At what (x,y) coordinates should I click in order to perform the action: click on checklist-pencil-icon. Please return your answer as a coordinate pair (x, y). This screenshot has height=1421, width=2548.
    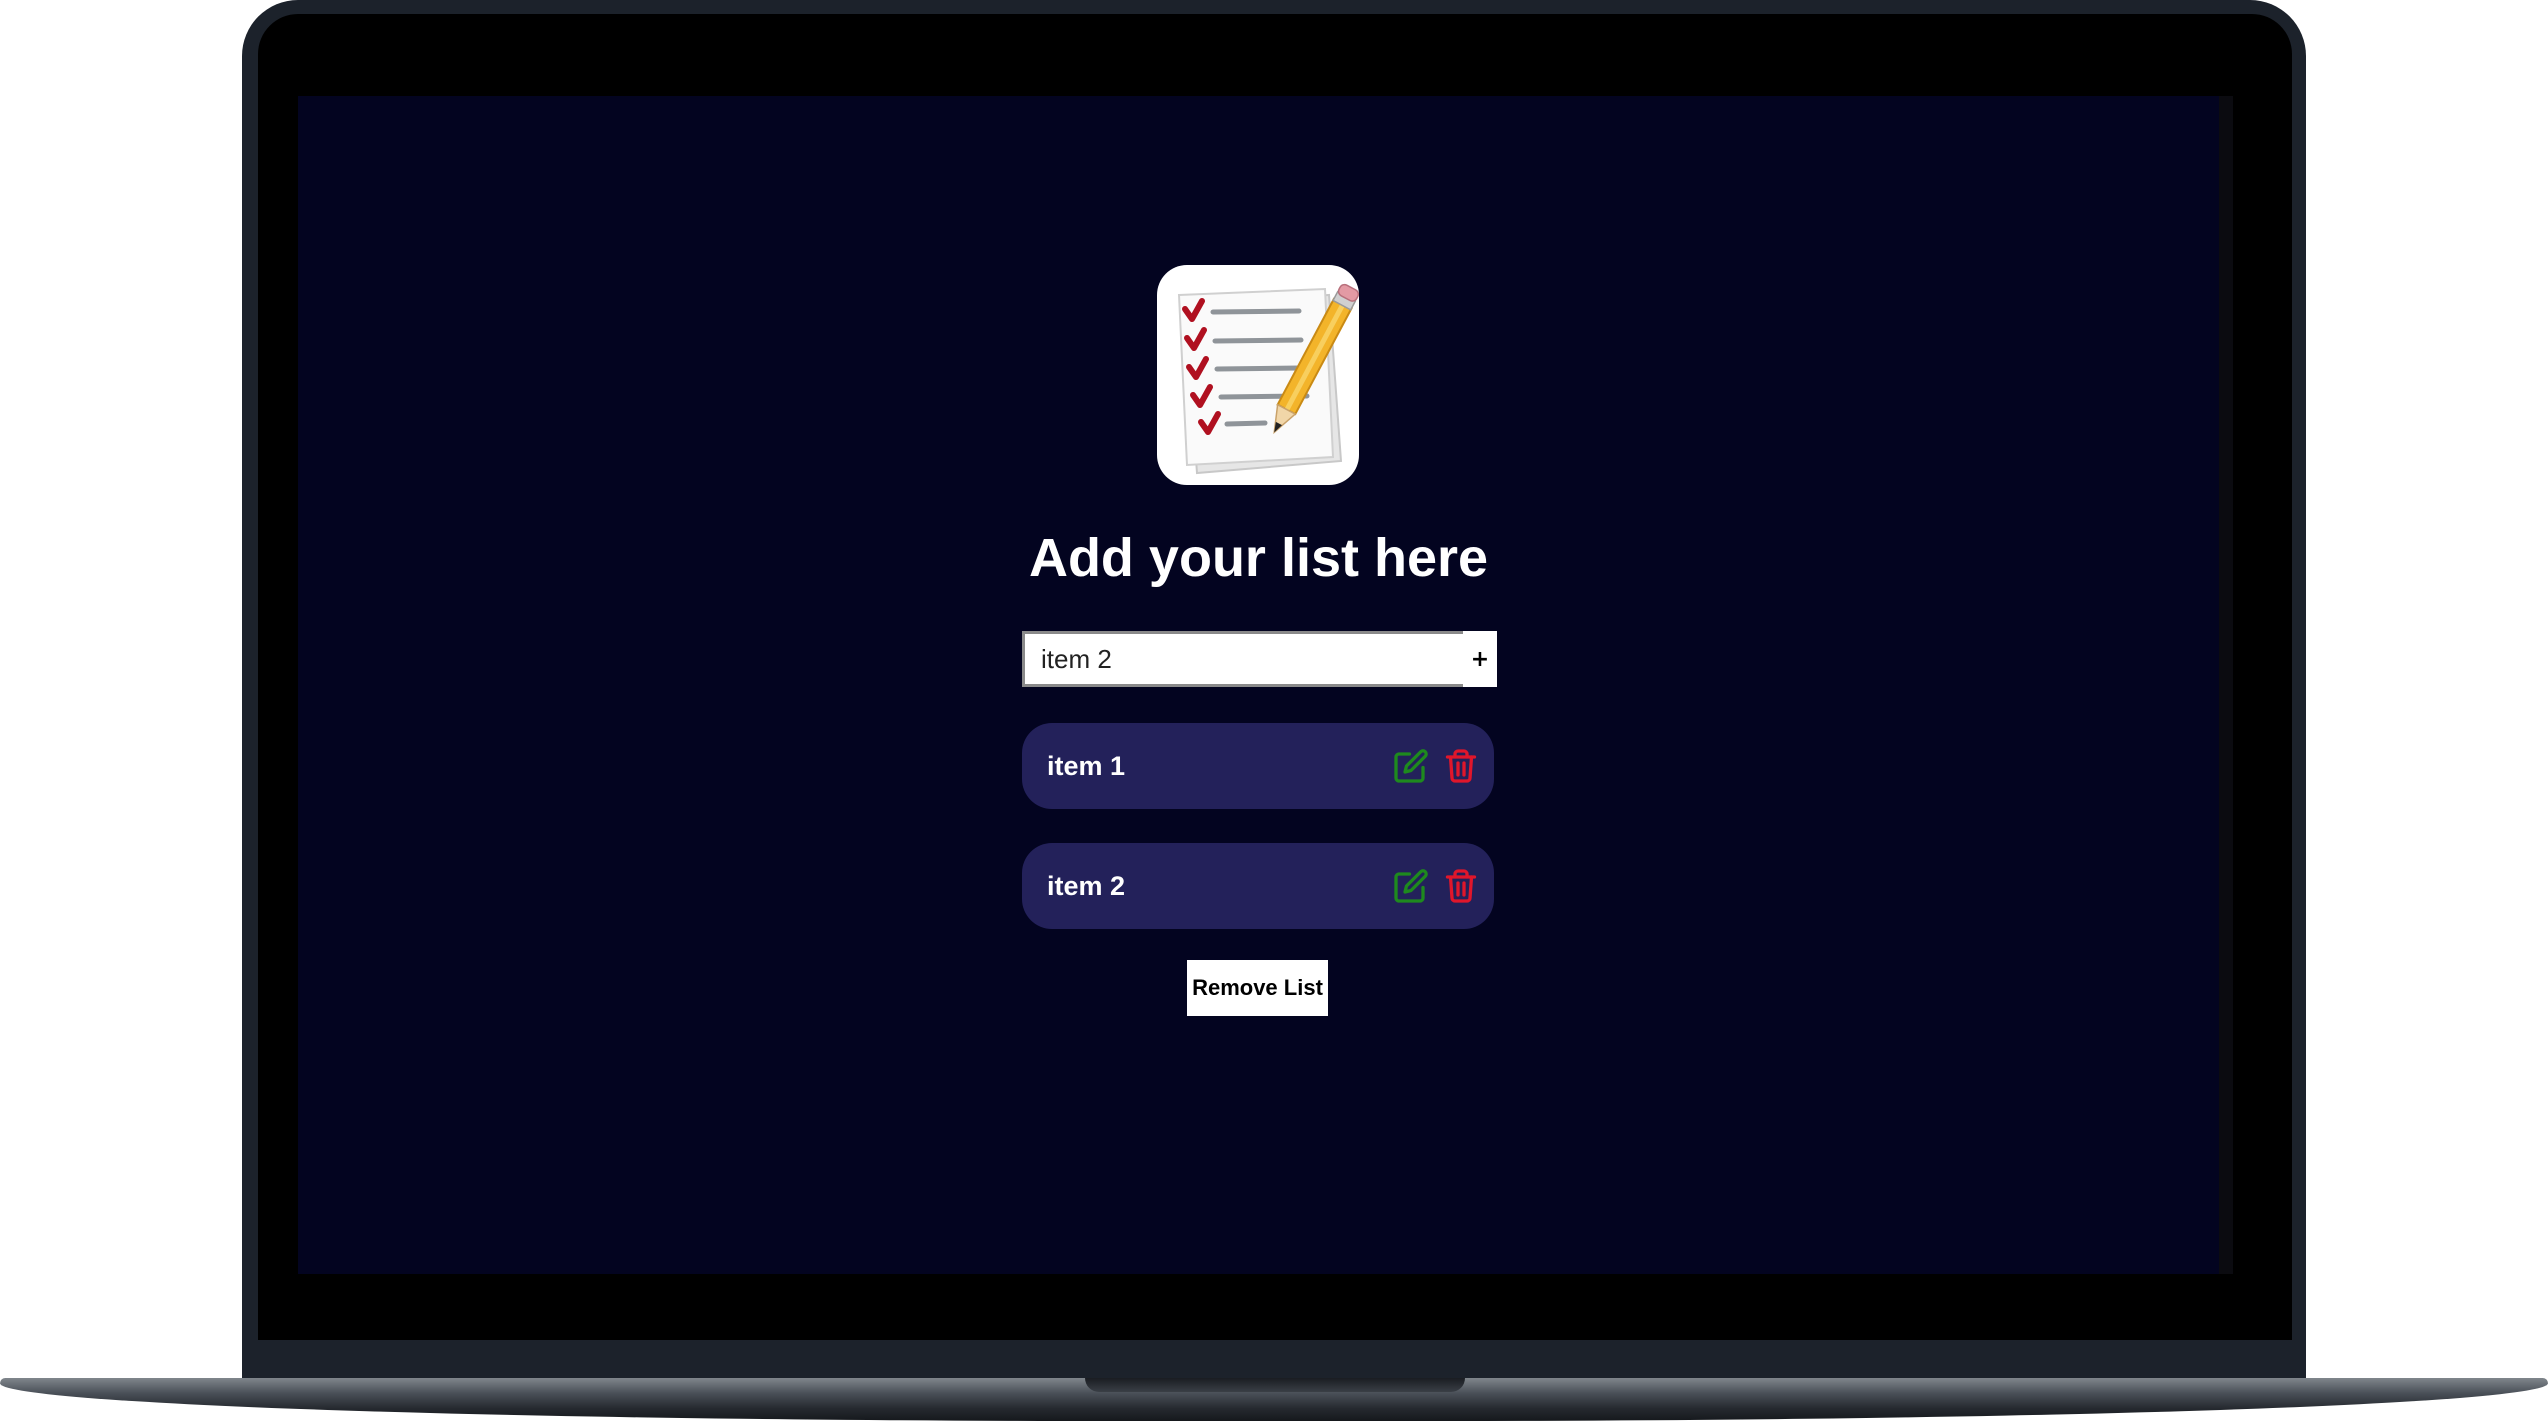
    Looking at the image, I should click on (1258, 375).